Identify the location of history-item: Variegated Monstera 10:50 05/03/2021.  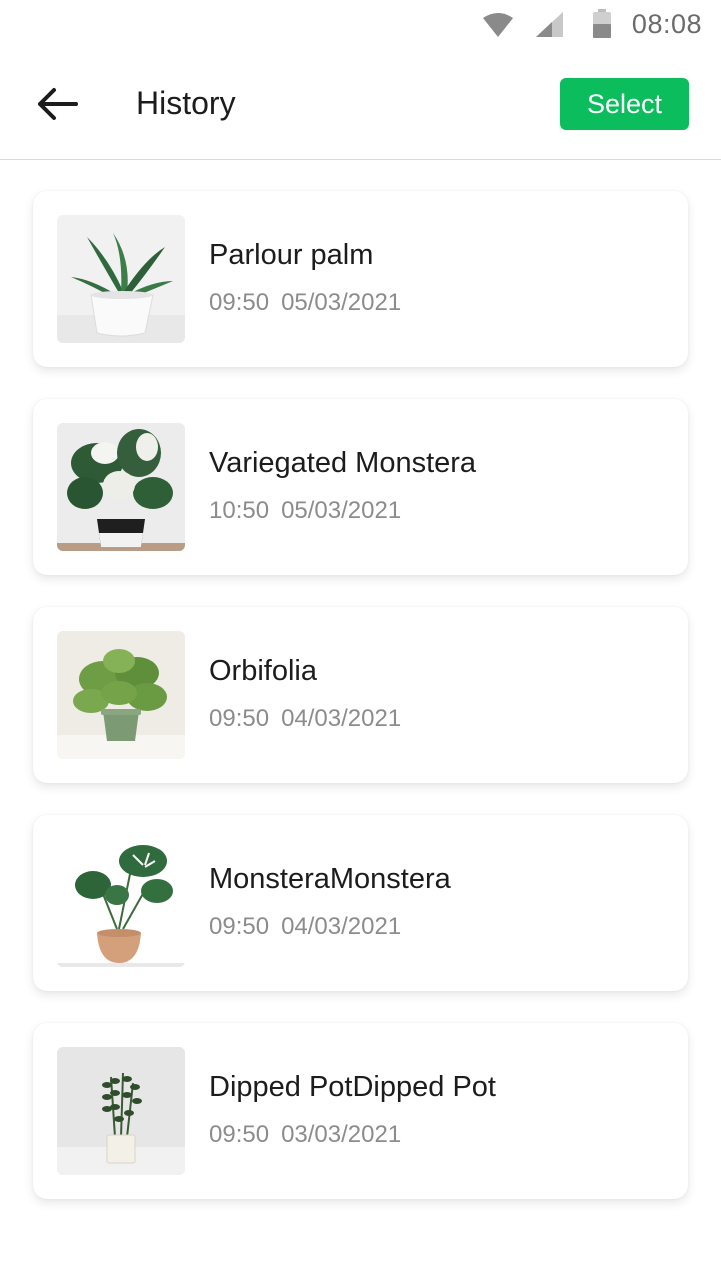
(360, 487).